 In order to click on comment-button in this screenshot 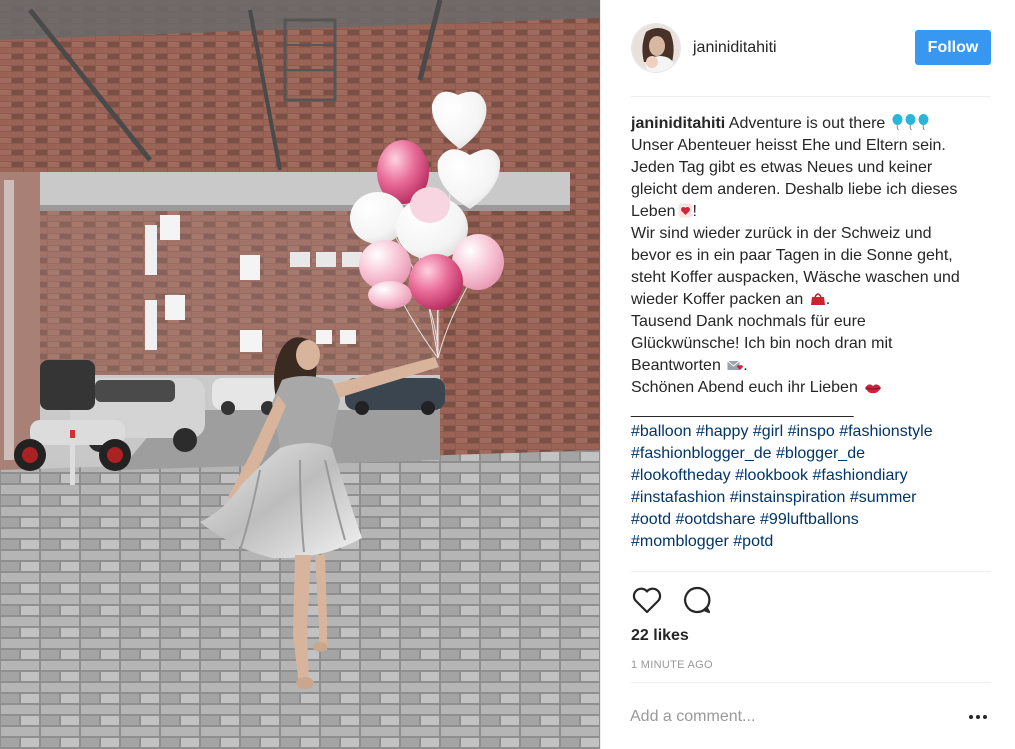, I will do `click(697, 600)`.